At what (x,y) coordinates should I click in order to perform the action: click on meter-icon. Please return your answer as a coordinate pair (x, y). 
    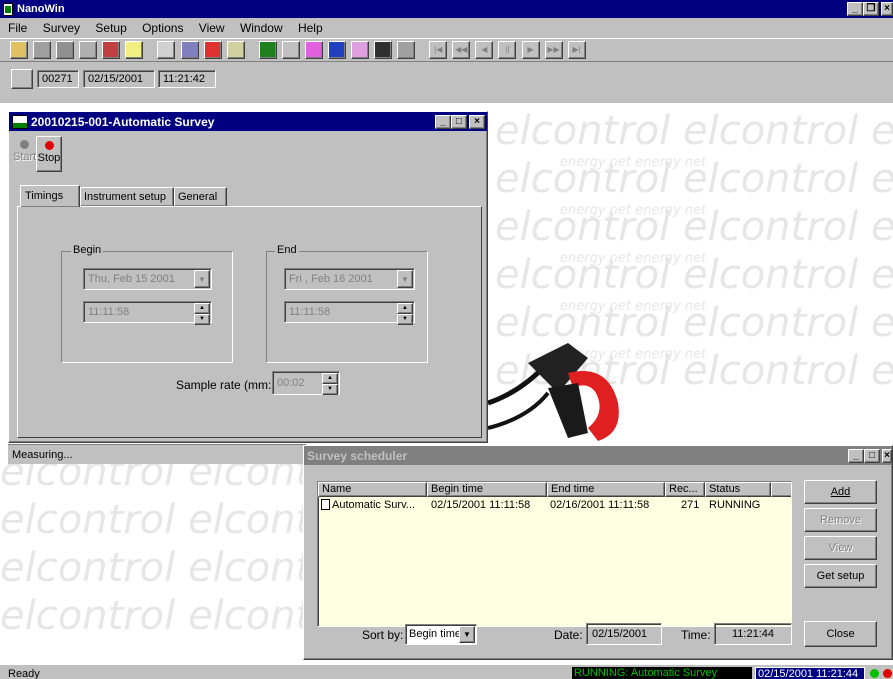
    Looking at the image, I should click on (267, 50).